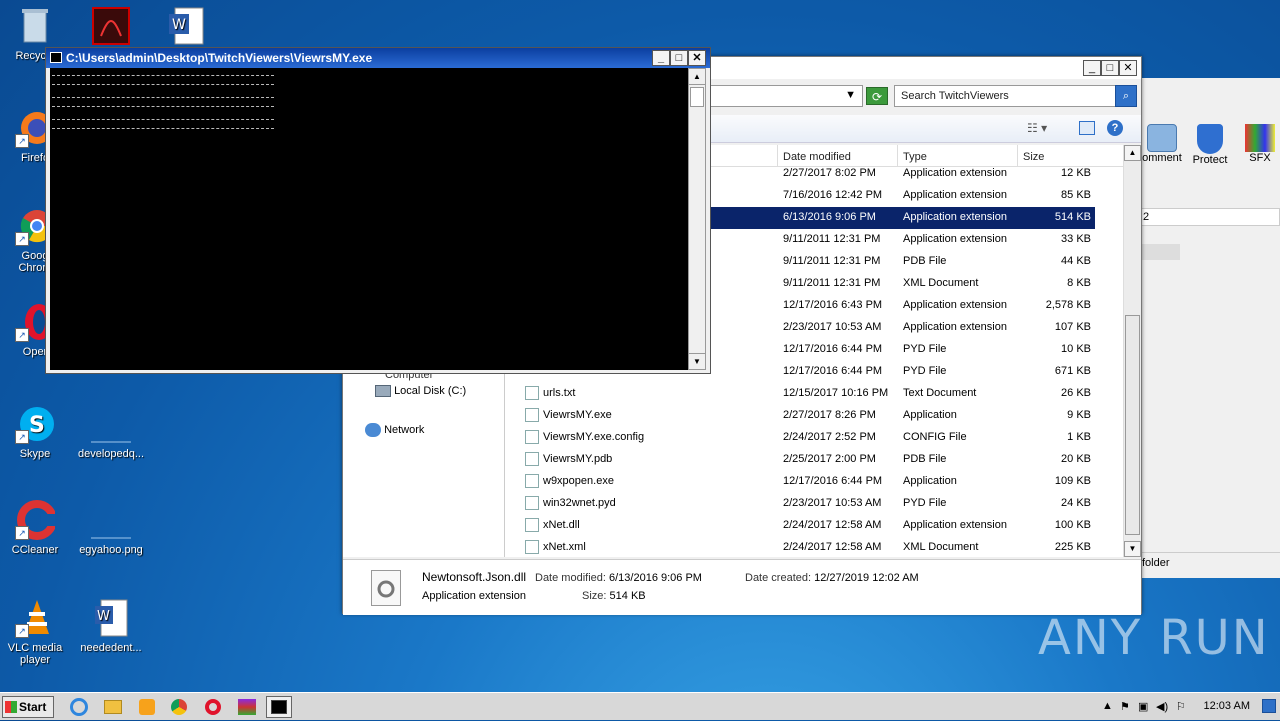 Image resolution: width=1280 pixels, height=721 pixels. Describe the element at coordinates (877, 96) in the screenshot. I see `refresh-icon: ⟳` at that location.